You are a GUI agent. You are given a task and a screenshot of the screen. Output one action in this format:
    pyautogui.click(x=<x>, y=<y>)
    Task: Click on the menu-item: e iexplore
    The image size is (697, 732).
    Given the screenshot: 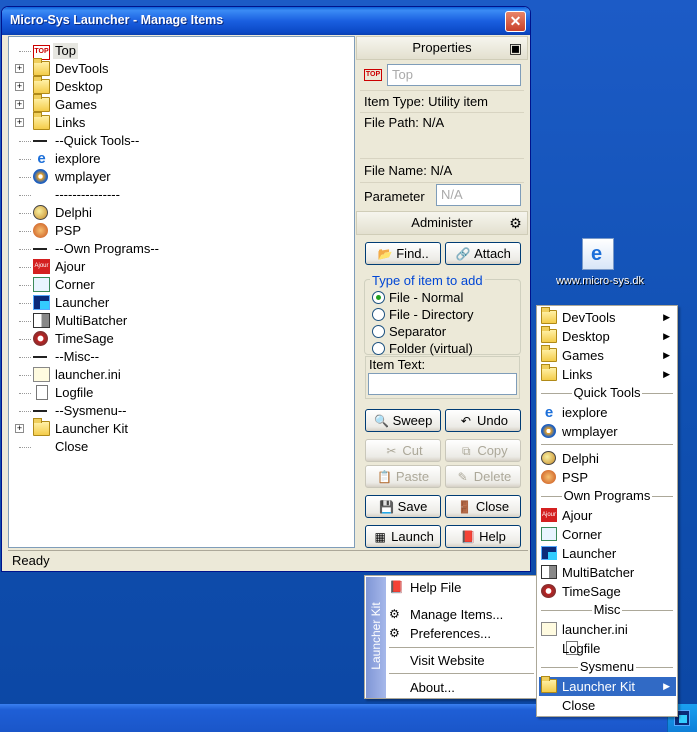 What is the action you would take?
    pyautogui.click(x=607, y=412)
    